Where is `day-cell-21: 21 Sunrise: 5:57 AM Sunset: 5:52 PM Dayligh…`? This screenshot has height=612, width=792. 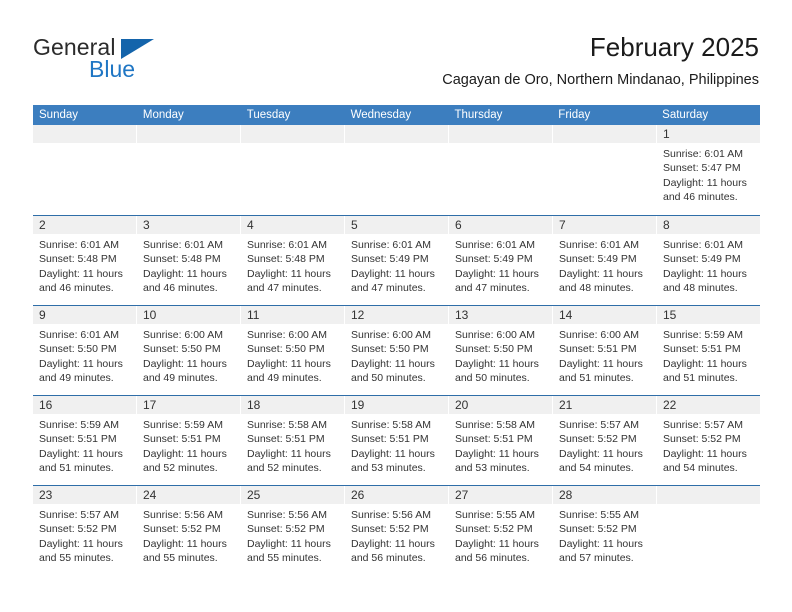
day-cell-21: 21 Sunrise: 5:57 AM Sunset: 5:52 PM Dayligh… is located at coordinates (605, 440).